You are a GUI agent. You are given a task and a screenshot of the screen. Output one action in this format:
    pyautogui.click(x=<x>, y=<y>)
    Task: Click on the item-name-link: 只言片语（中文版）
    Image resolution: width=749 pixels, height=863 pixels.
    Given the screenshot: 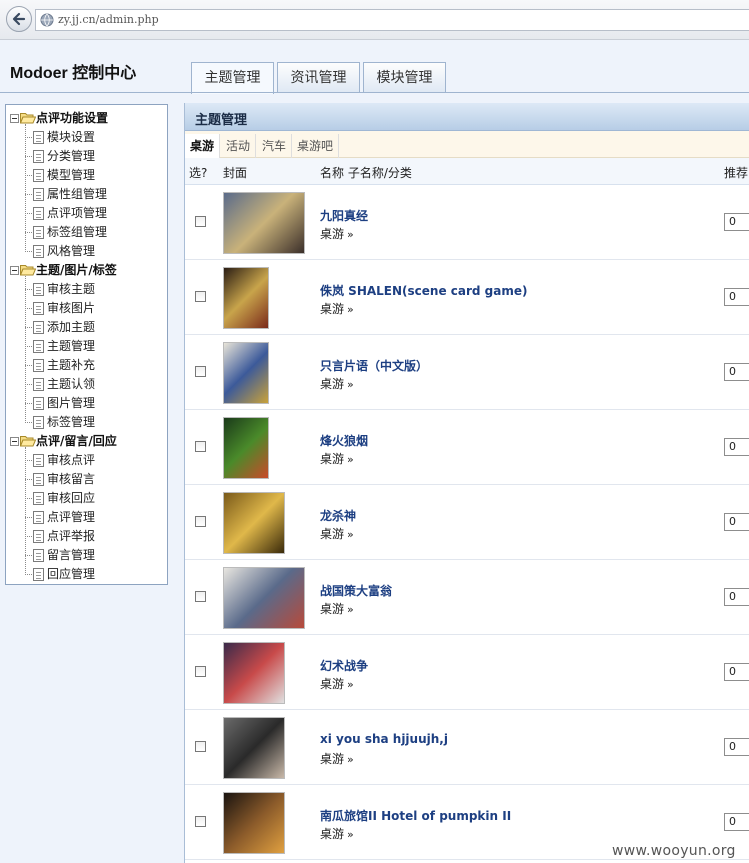 What is the action you would take?
    pyautogui.click(x=374, y=365)
    